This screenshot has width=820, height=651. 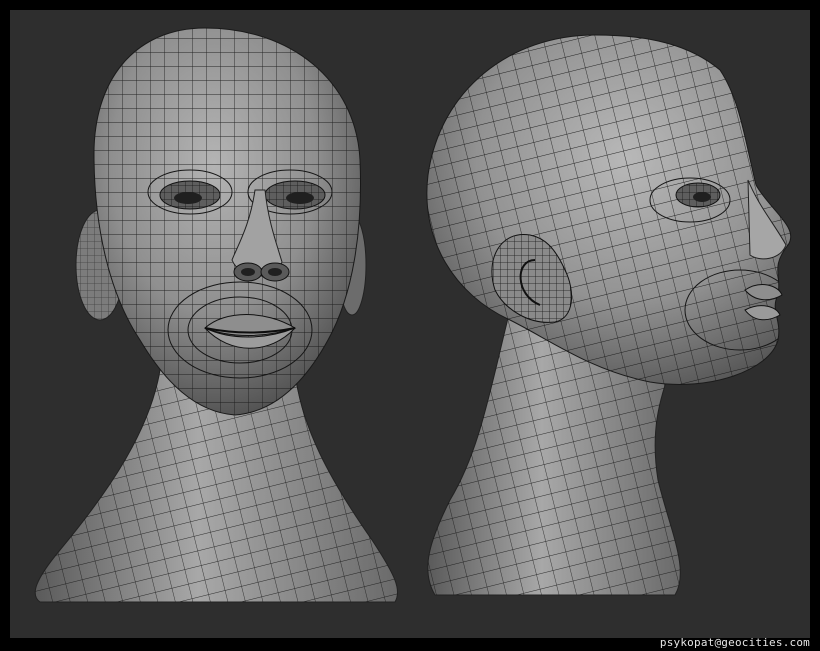 I want to click on front-eye-left, so click(x=190, y=195).